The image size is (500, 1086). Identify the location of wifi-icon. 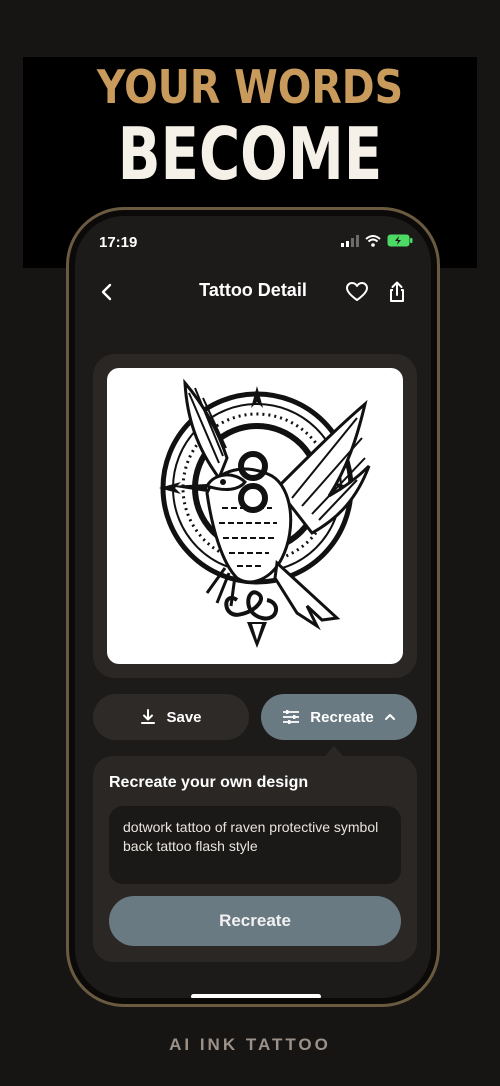
(373, 240).